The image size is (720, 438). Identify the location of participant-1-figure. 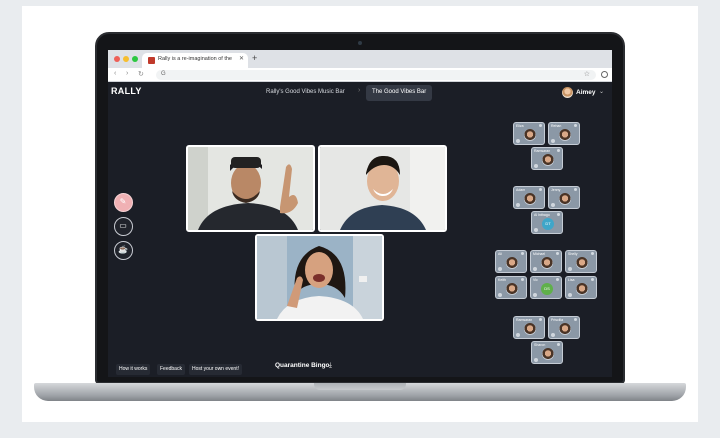
(250, 188).